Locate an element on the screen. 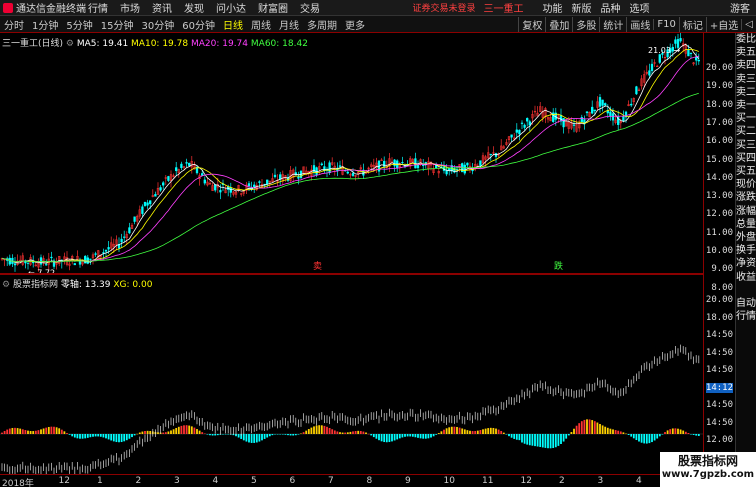  side-tab: 卖一 is located at coordinates (746, 105).